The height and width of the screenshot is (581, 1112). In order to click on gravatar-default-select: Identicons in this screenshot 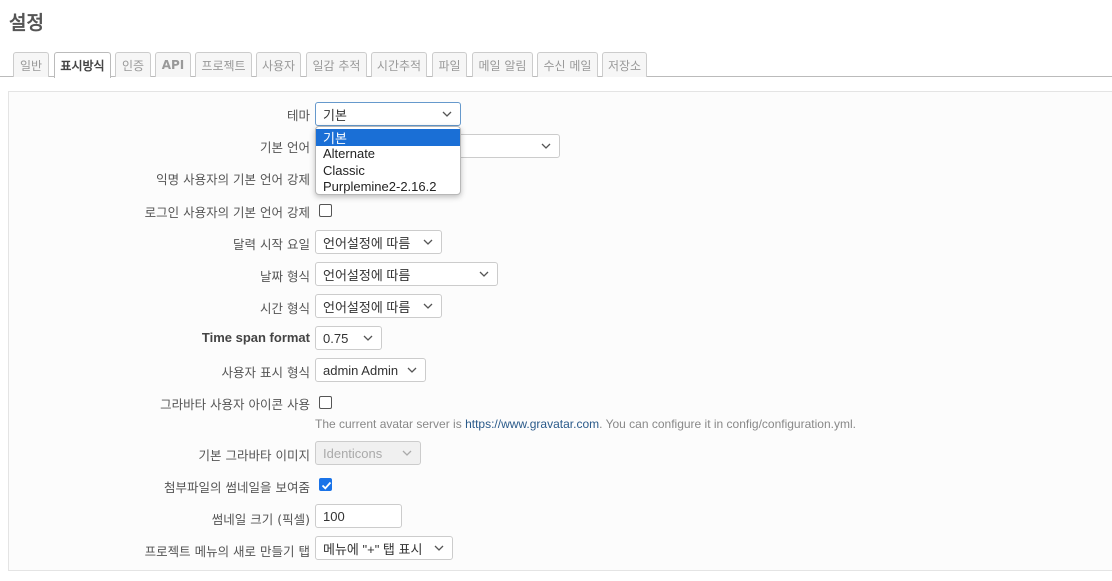, I will do `click(368, 453)`.